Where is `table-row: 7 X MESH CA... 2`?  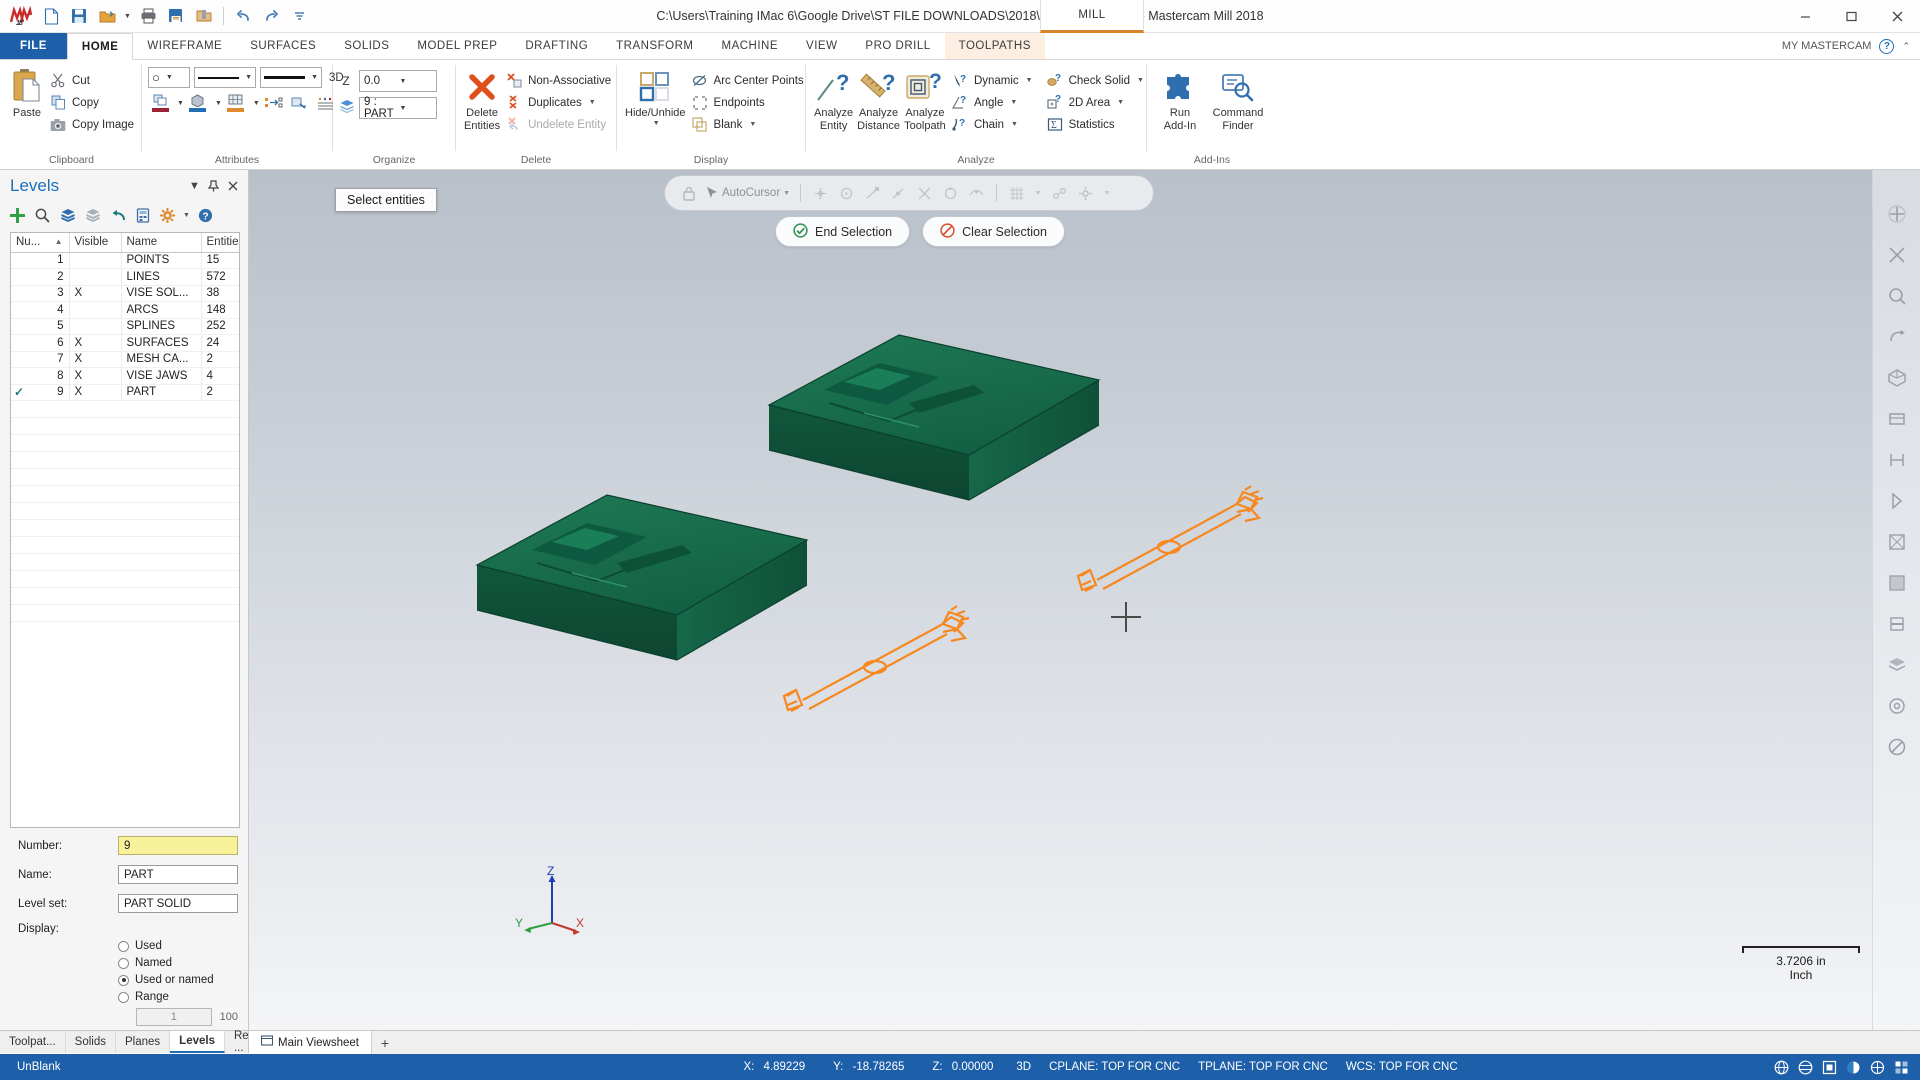 table-row: 7 X MESH CA... 2 is located at coordinates (125, 359).